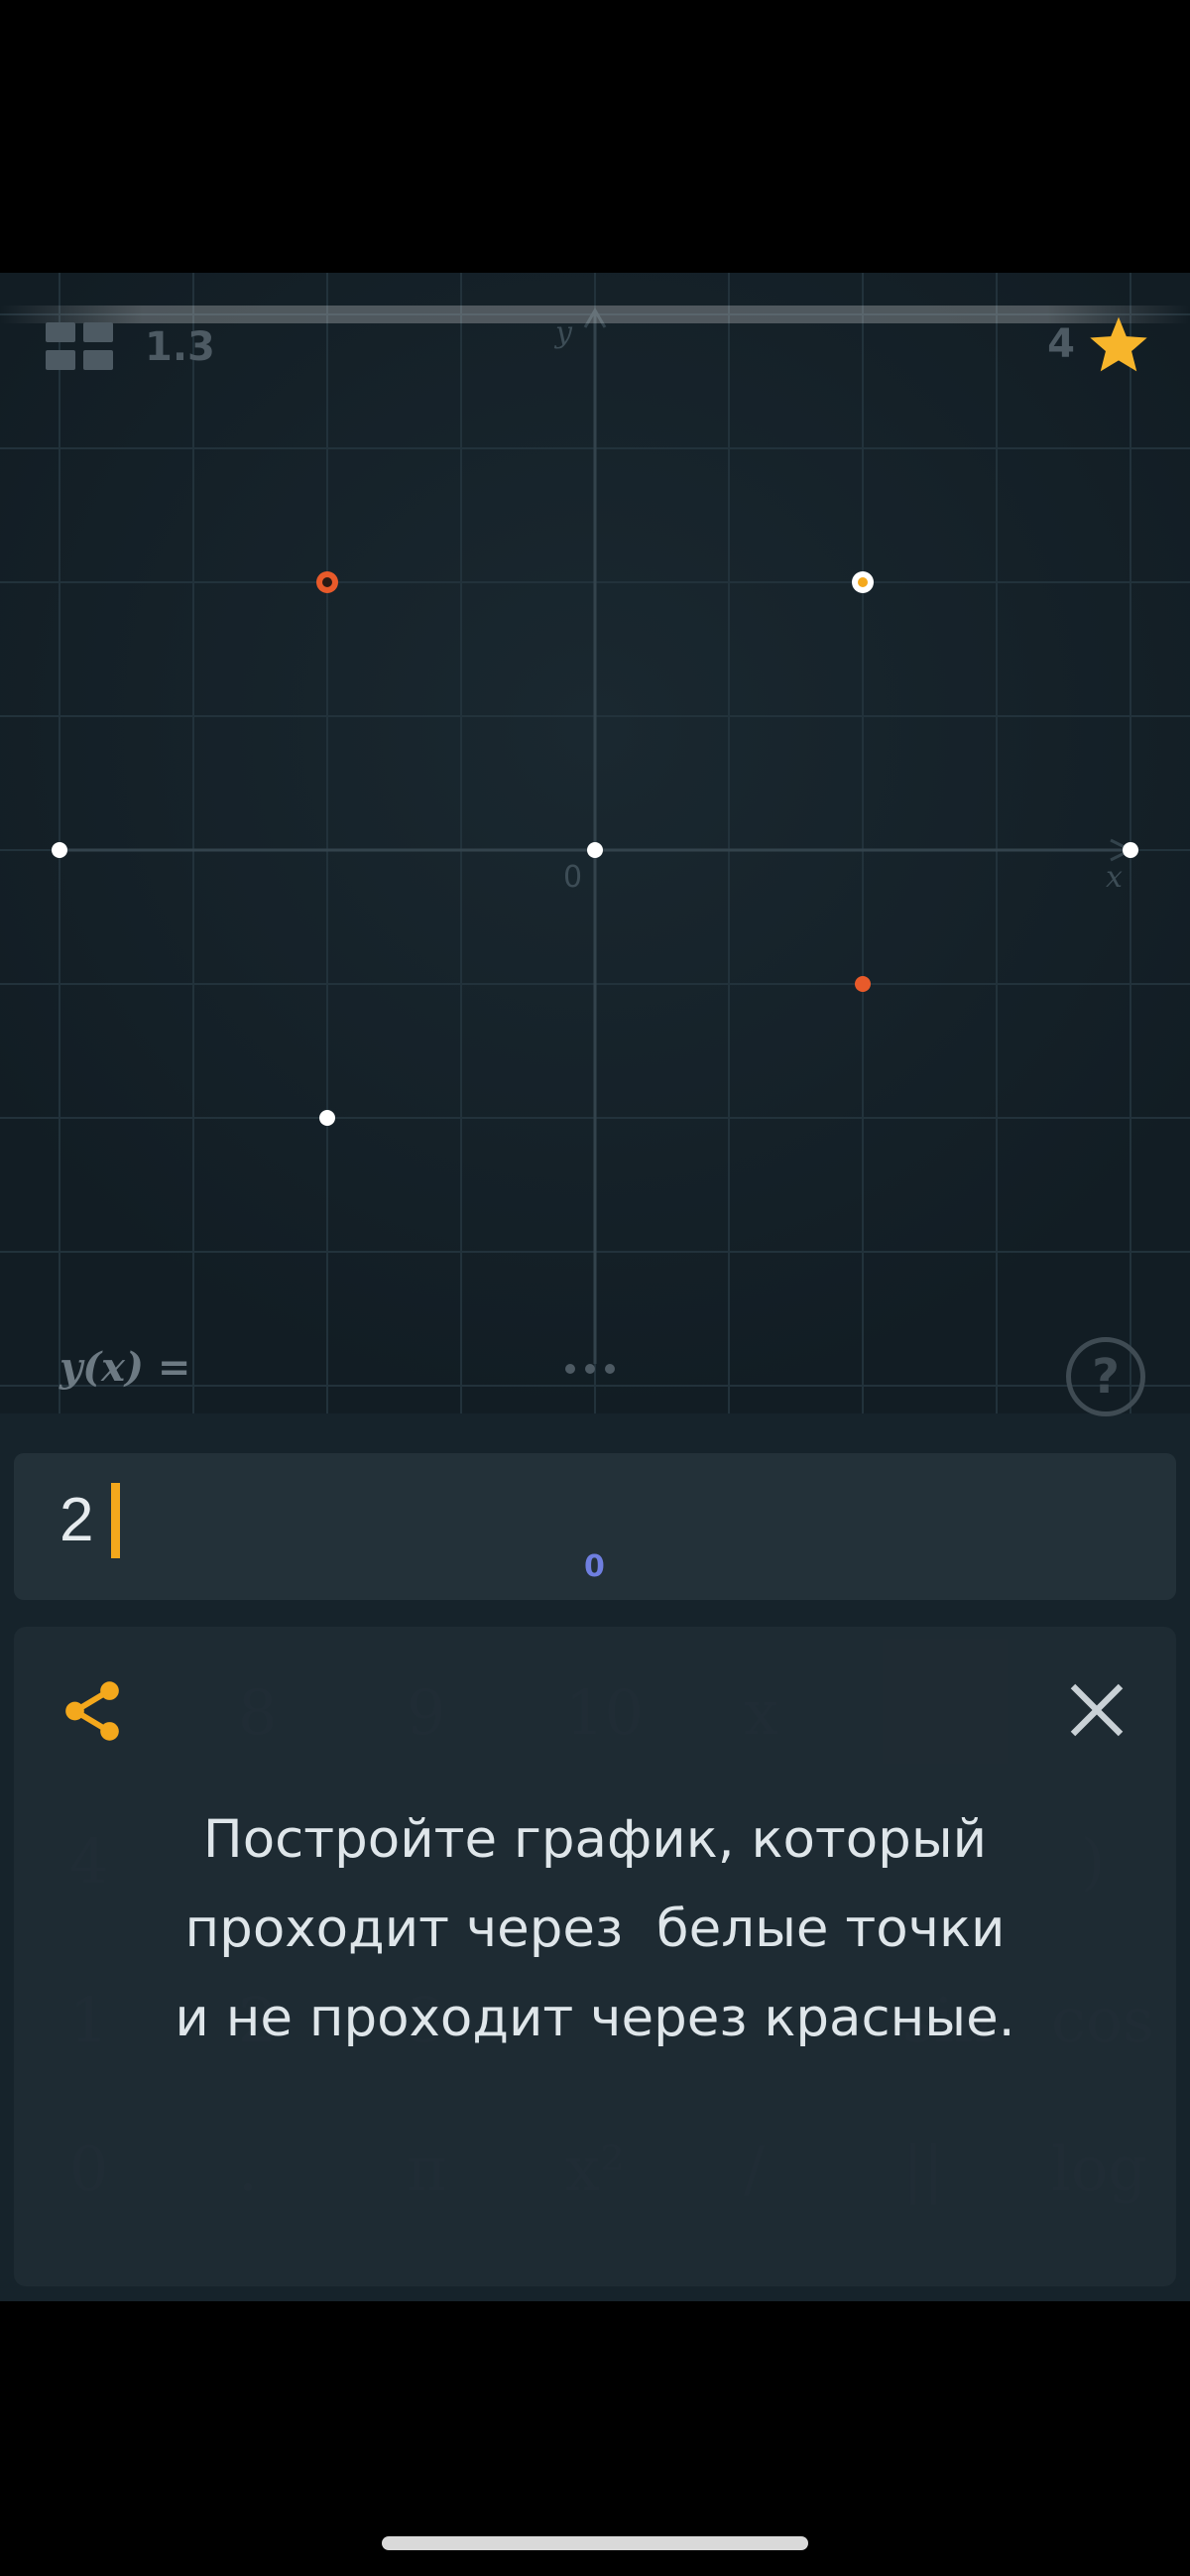 Image resolution: width=1190 pixels, height=2576 pixels. I want to click on x-axis-label: x, so click(1114, 877).